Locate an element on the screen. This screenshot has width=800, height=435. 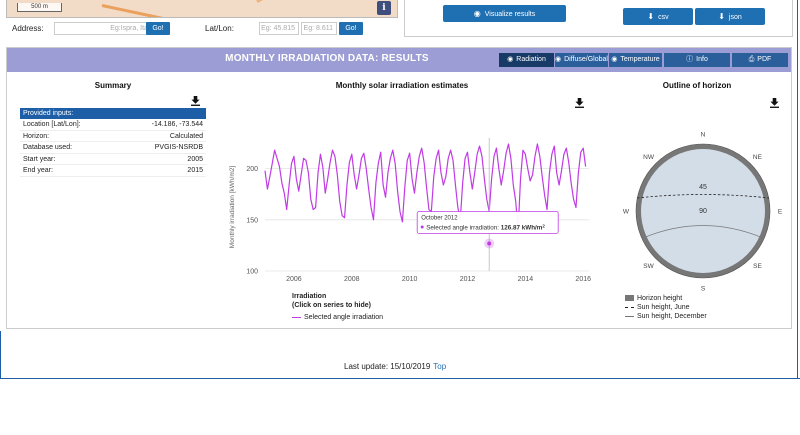
summary-row-label: Horizon: is located at coordinates (36, 136).